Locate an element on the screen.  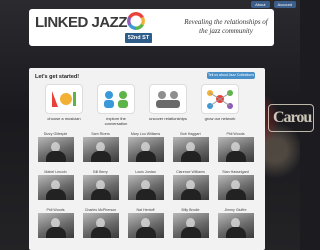
musician-card: Louis Jordan is located at coordinates (145, 185).